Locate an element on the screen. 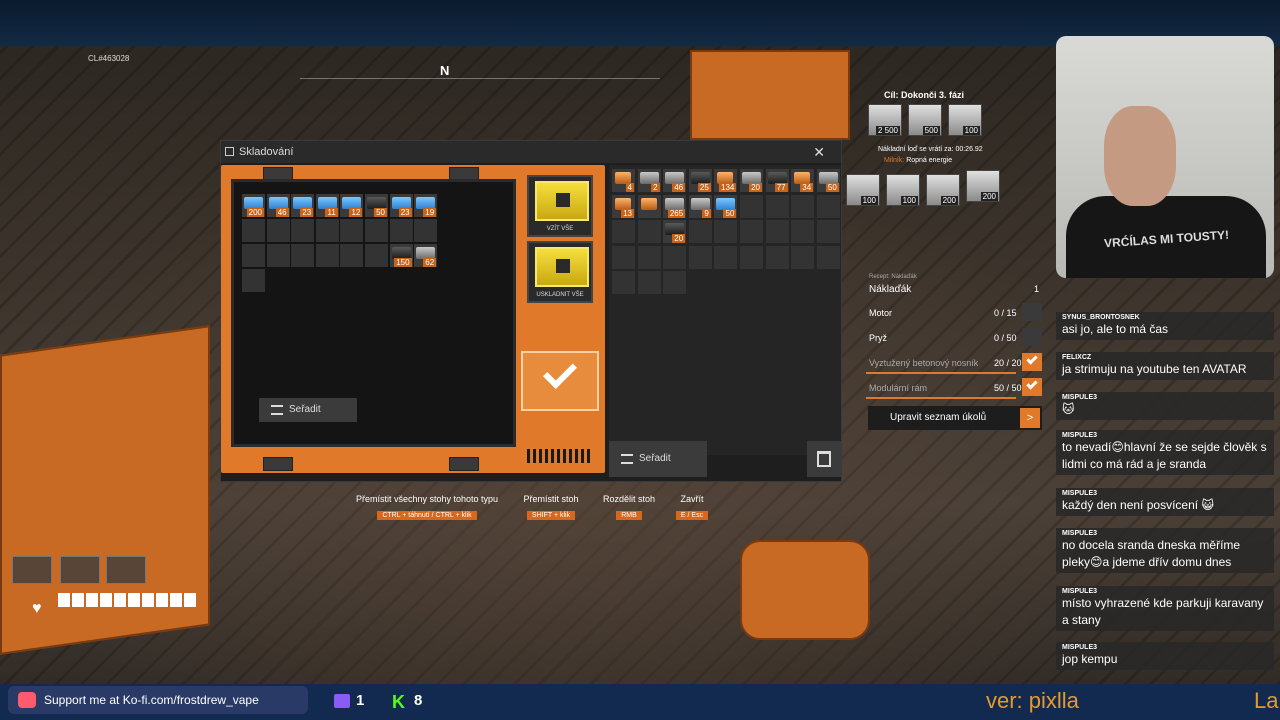  item-slot: 13 is located at coordinates (623, 206).